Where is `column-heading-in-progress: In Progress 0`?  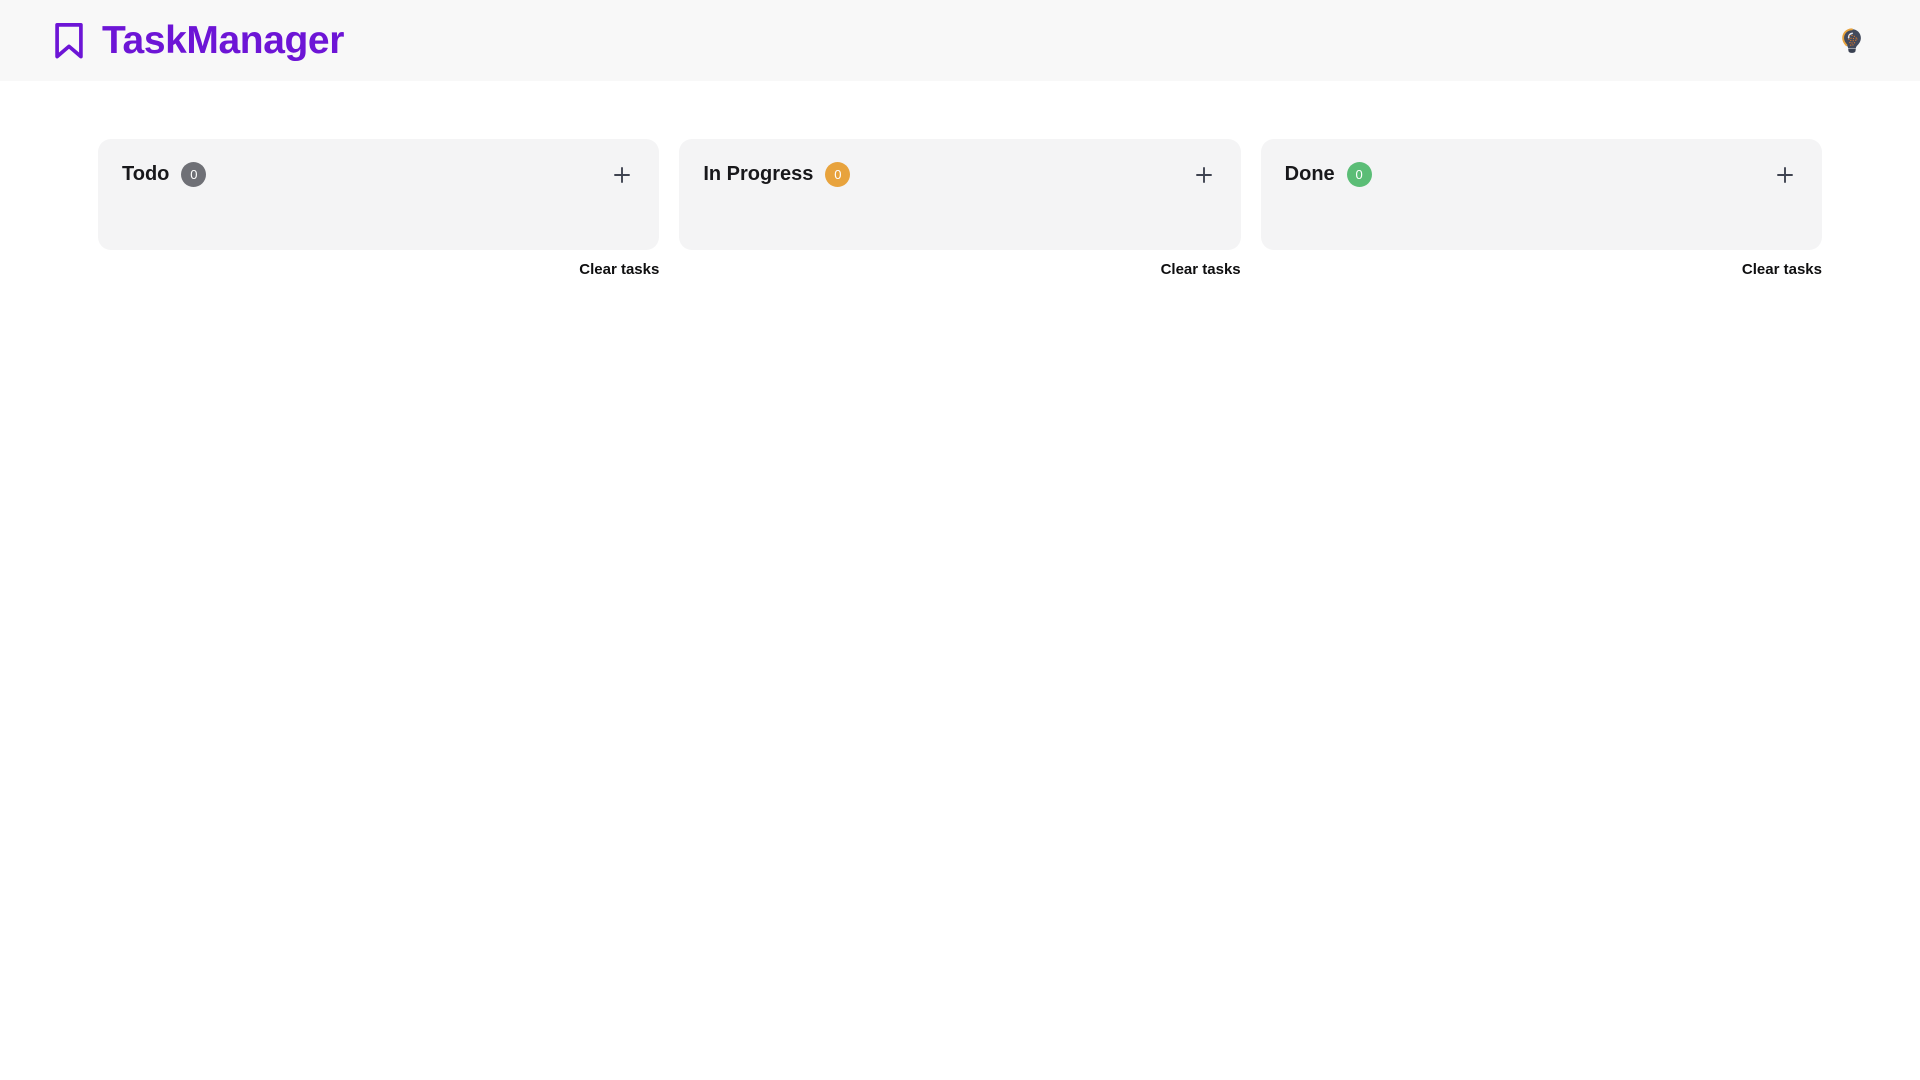
column-heading-in-progress: In Progress 0 is located at coordinates (777, 174).